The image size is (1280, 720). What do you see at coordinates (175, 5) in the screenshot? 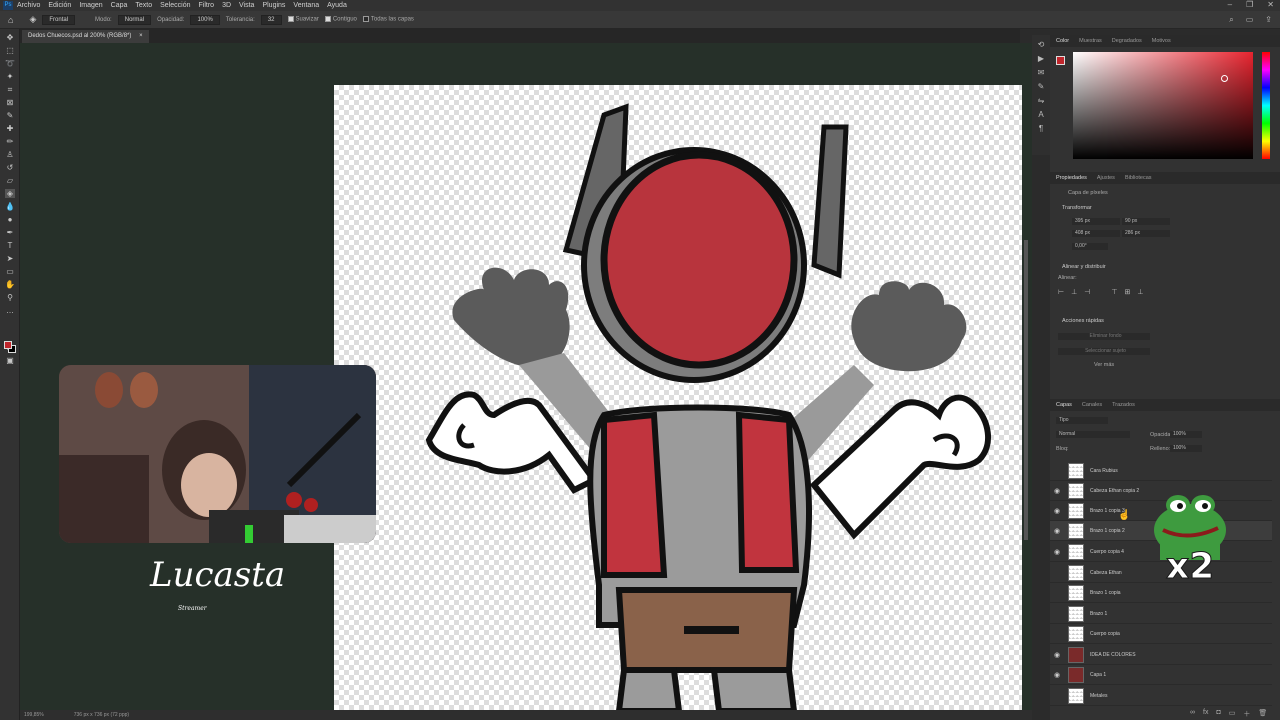
I see `menu-seleccion: Selección` at bounding box center [175, 5].